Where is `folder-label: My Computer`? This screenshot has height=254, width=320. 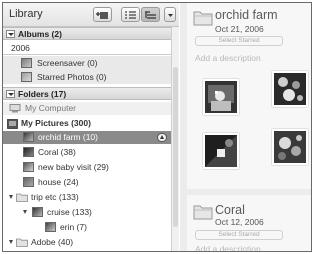 folder-label: My Computer is located at coordinates (51, 108).